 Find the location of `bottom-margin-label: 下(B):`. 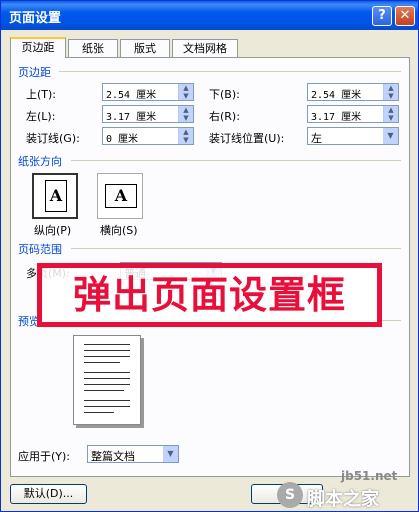

bottom-margin-label: 下(B): is located at coordinates (224, 94).